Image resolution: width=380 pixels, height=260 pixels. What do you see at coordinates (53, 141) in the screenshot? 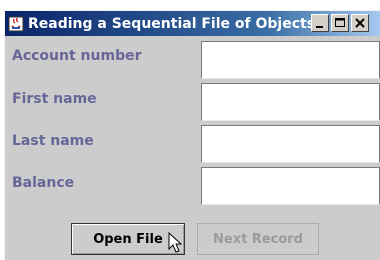
I see `last-name-label: Last name` at bounding box center [53, 141].